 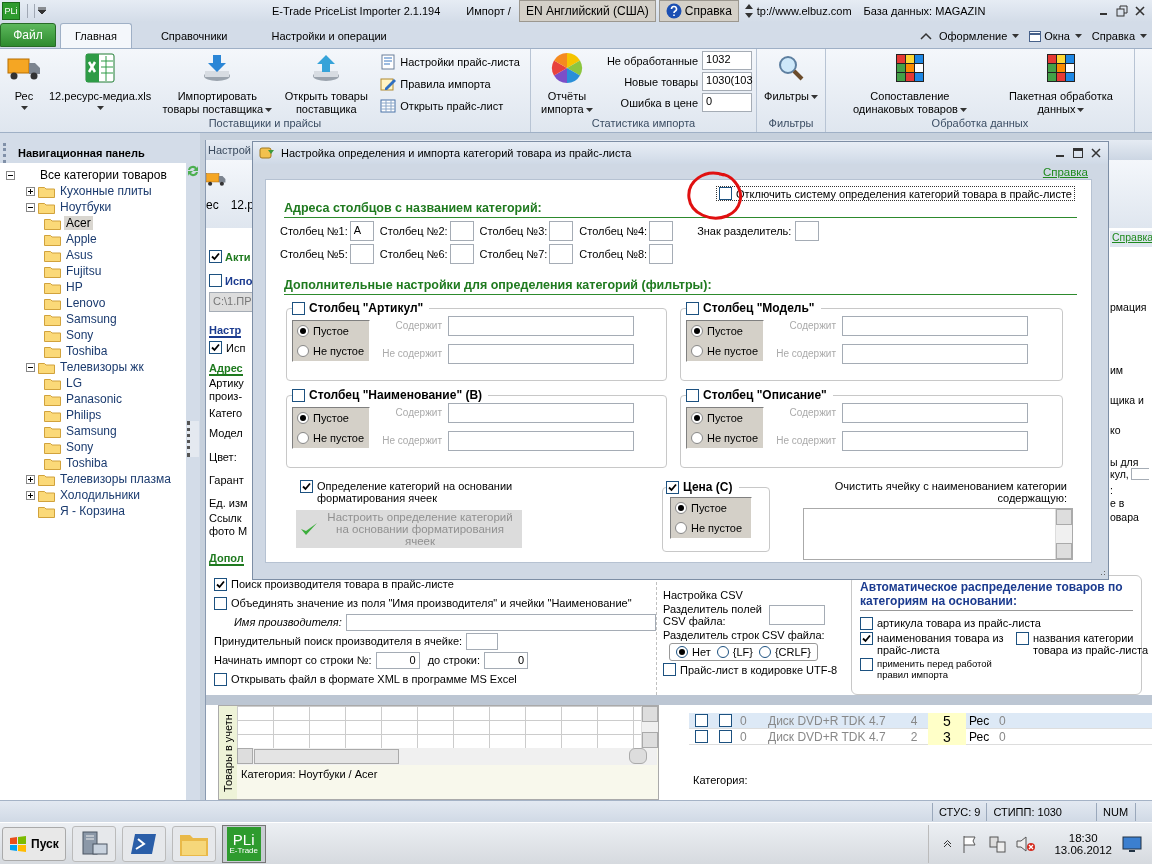 What do you see at coordinates (920, 737) in the screenshot?
I see `table-row: 0 Диск DVD+R TDK 4.7 2 3 Рес 0` at bounding box center [920, 737].